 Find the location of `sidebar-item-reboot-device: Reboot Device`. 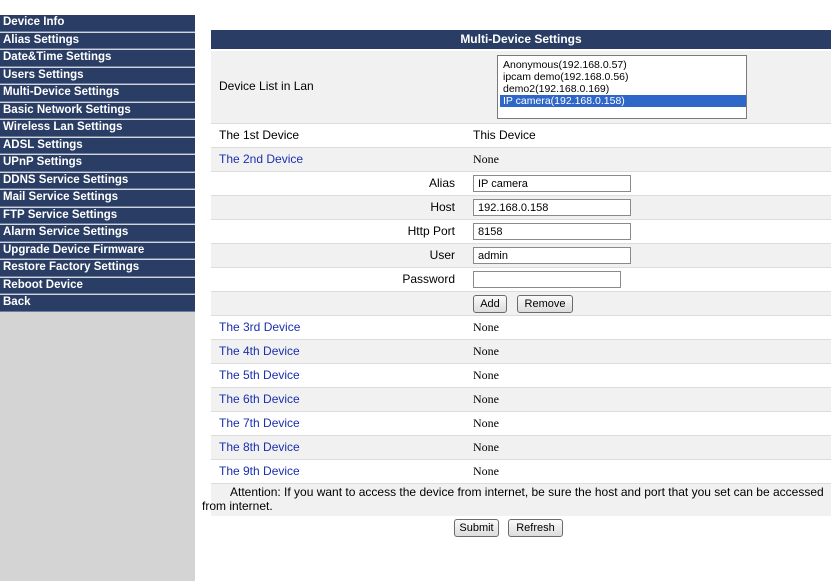

sidebar-item-reboot-device: Reboot Device is located at coordinates (97, 285).